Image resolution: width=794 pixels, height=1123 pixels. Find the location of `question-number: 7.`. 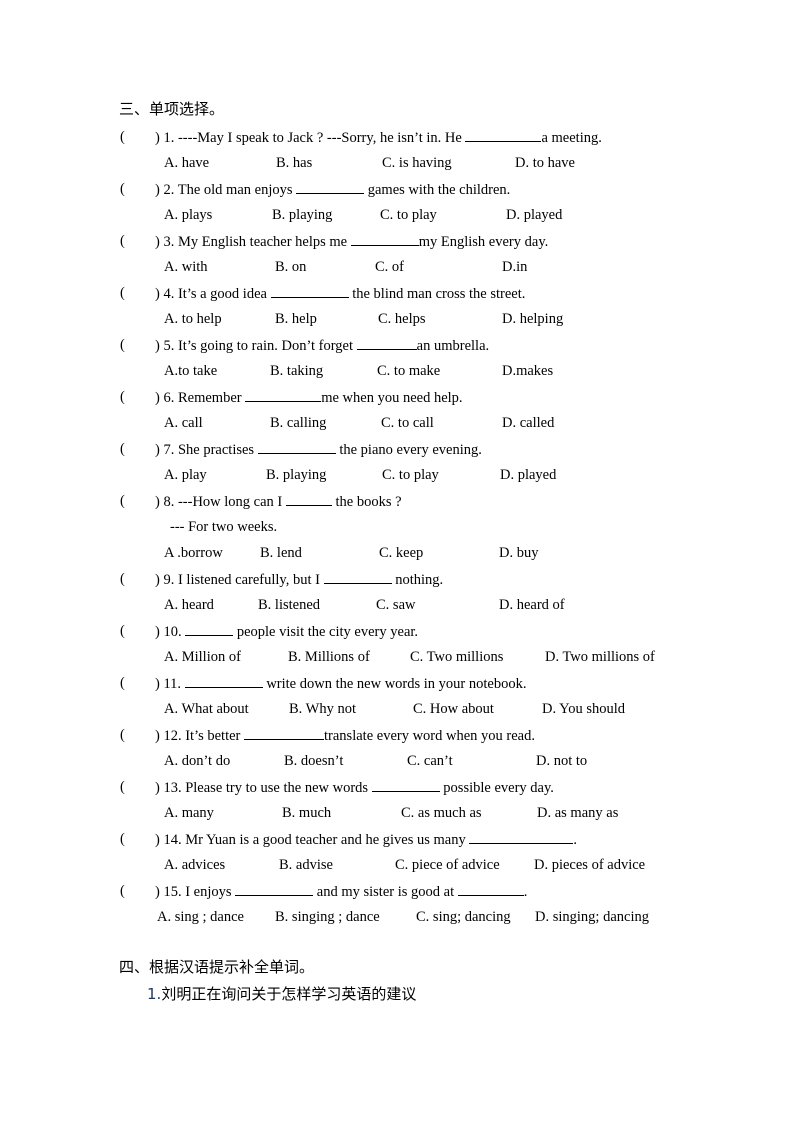

question-number: 7. is located at coordinates (170, 450).